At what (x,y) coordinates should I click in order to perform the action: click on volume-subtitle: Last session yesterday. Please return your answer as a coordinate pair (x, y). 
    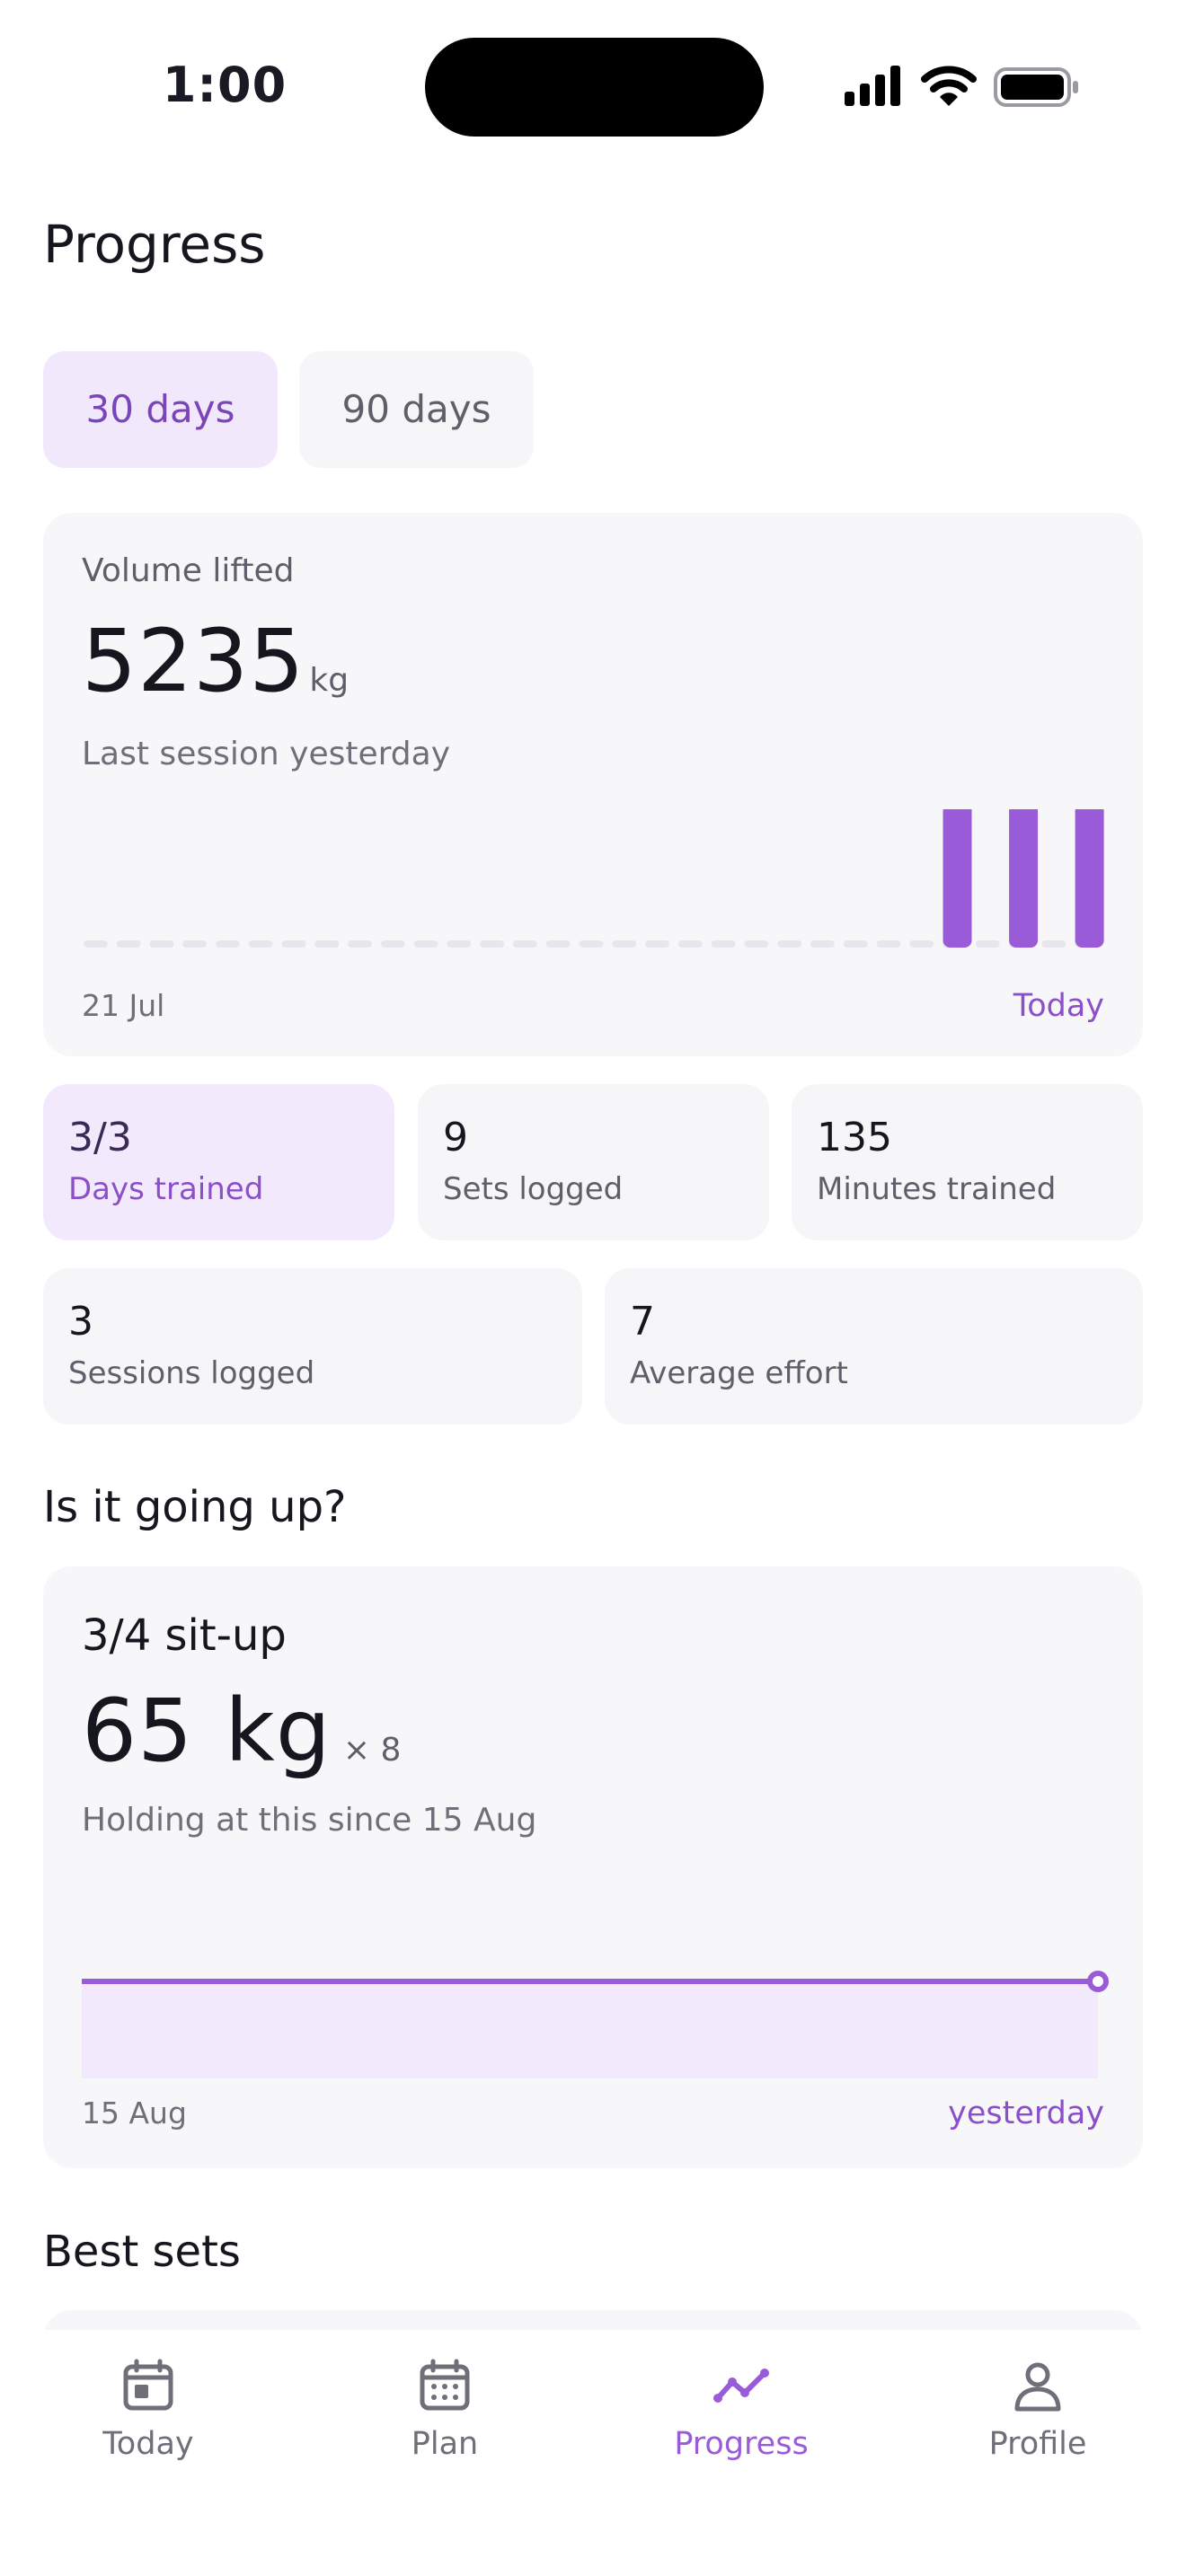
    Looking at the image, I should click on (266, 754).